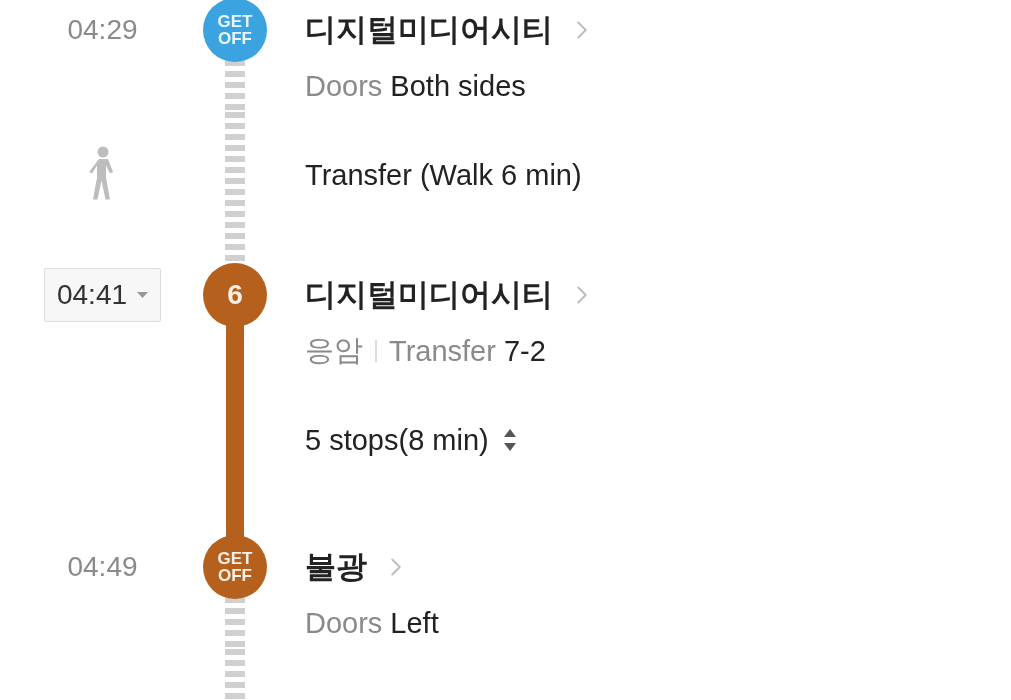  What do you see at coordinates (443, 175) in the screenshot?
I see `transfer-walk-text: Transfer (Walk 6 min)` at bounding box center [443, 175].